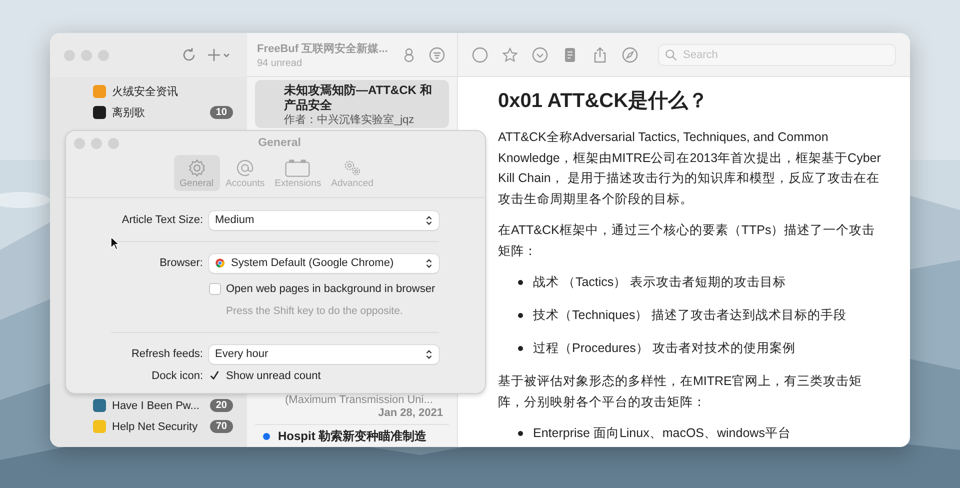  I want to click on share-icon, so click(600, 54).